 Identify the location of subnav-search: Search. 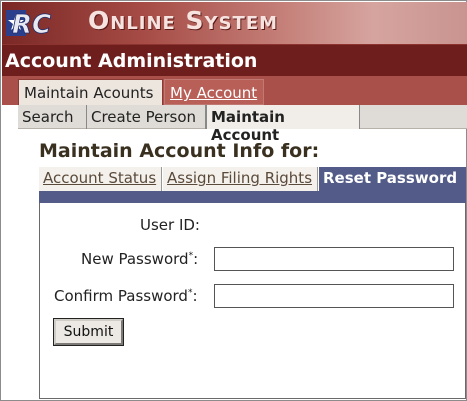
(52, 117).